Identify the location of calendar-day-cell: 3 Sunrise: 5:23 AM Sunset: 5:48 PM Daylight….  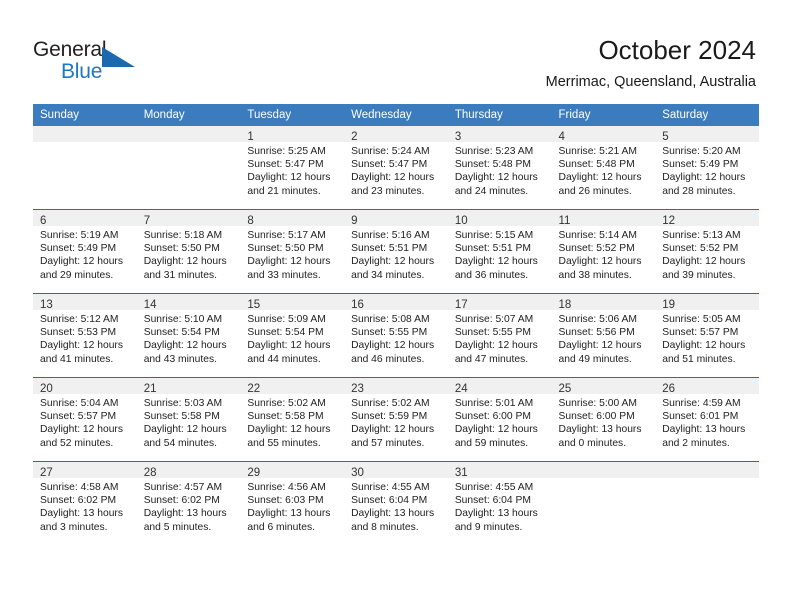
(499, 168).